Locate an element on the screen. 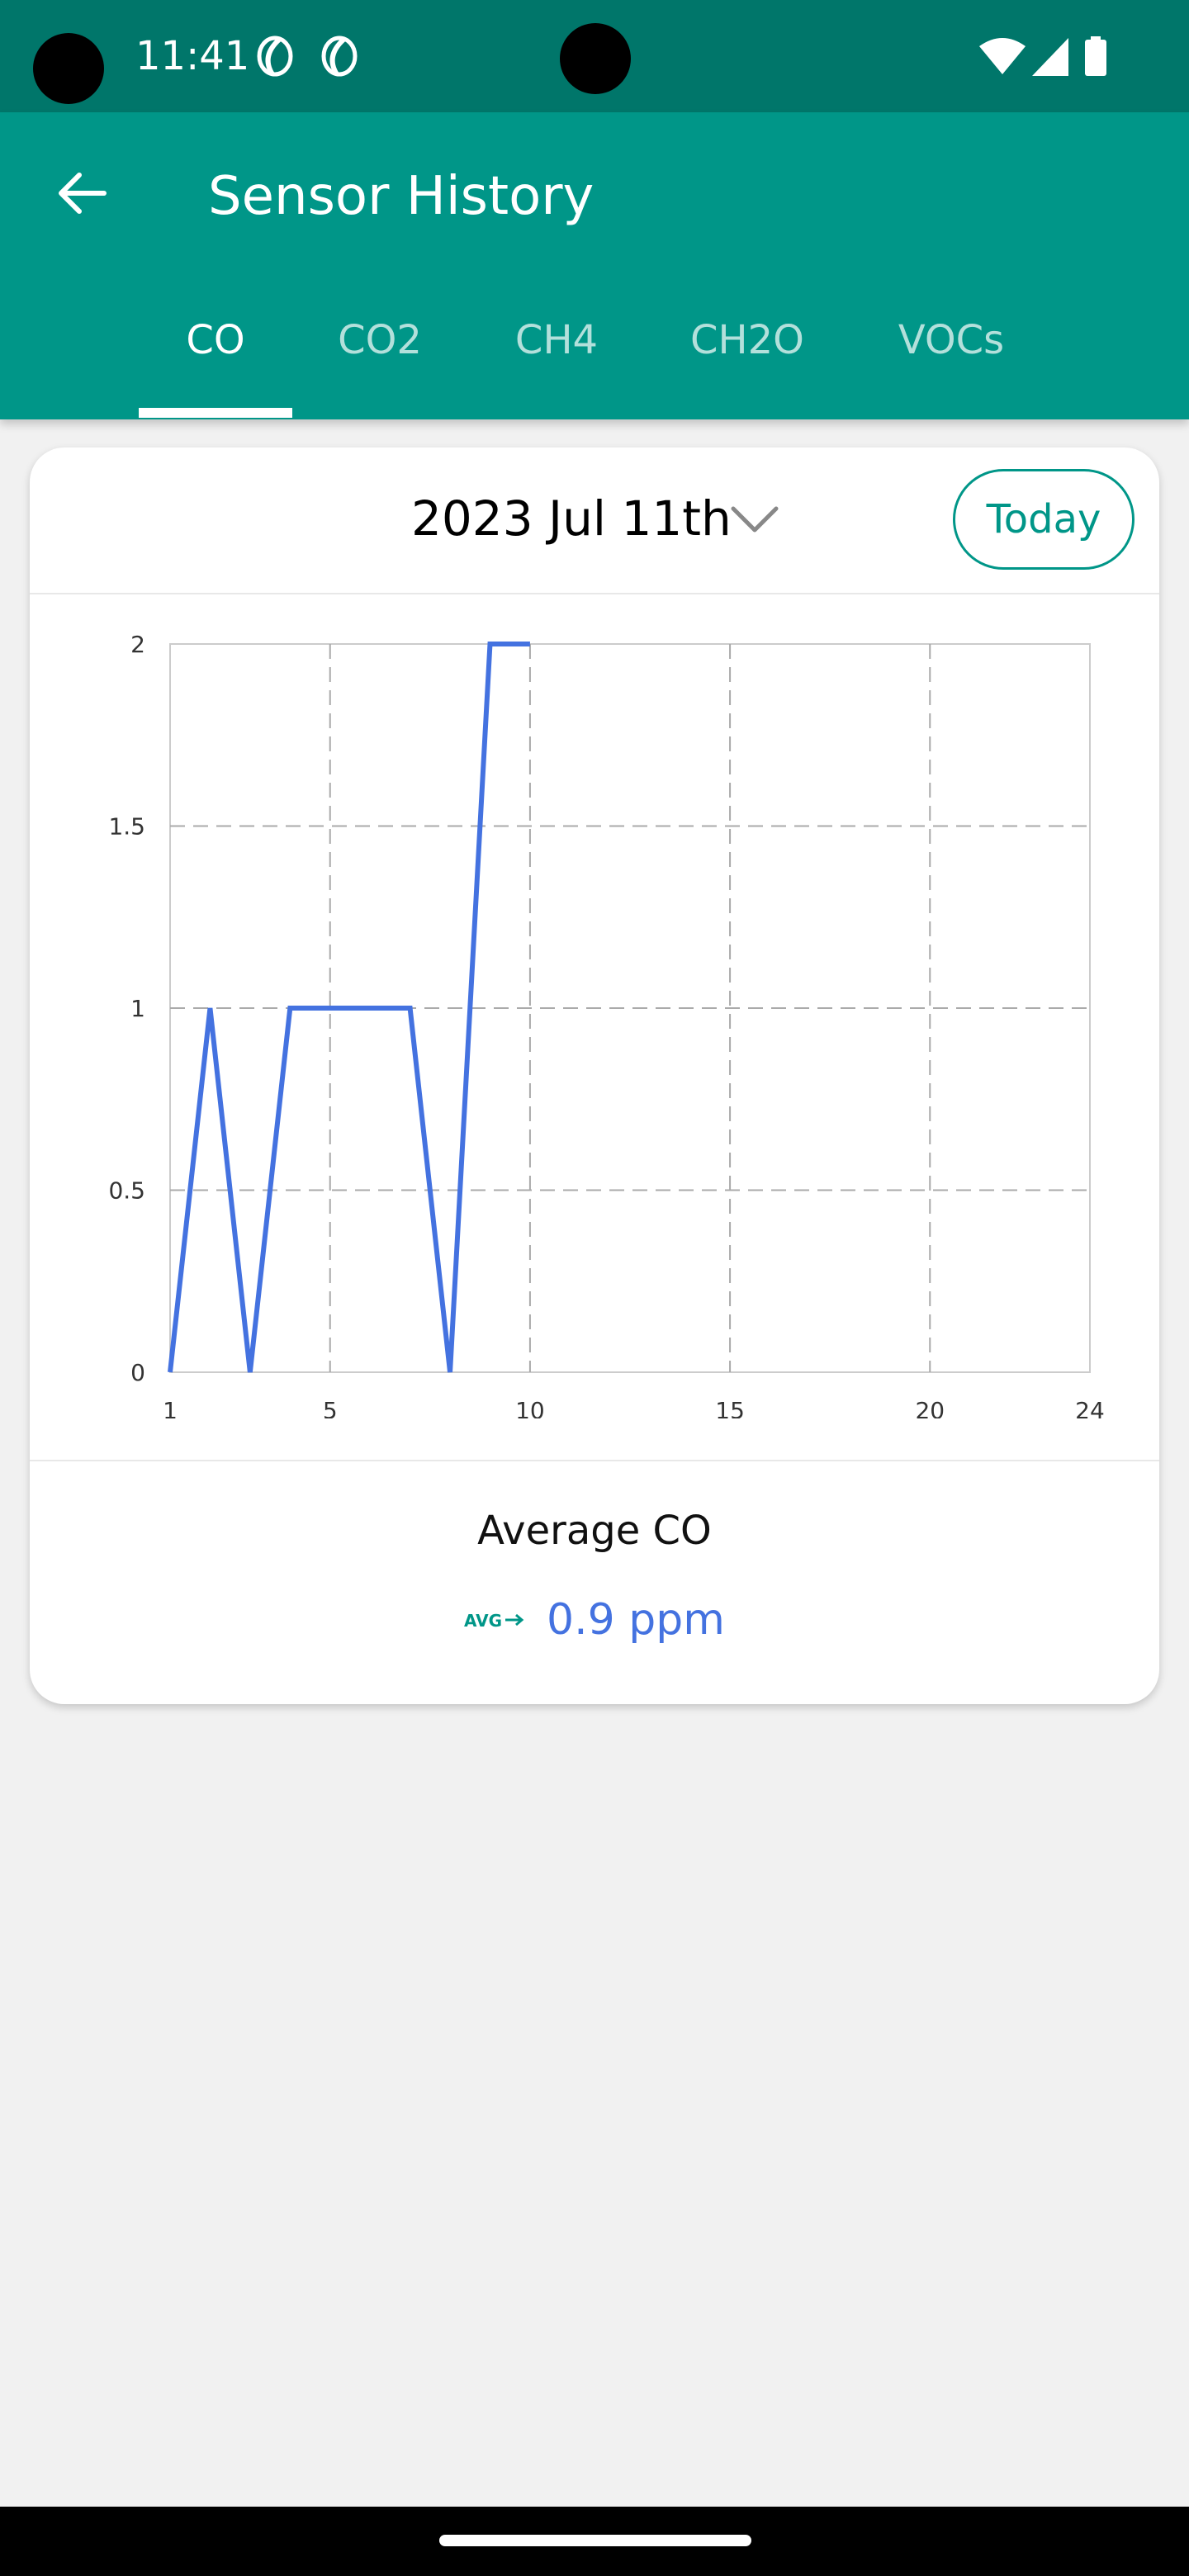  y-tick-label: 1.5 is located at coordinates (126, 827).